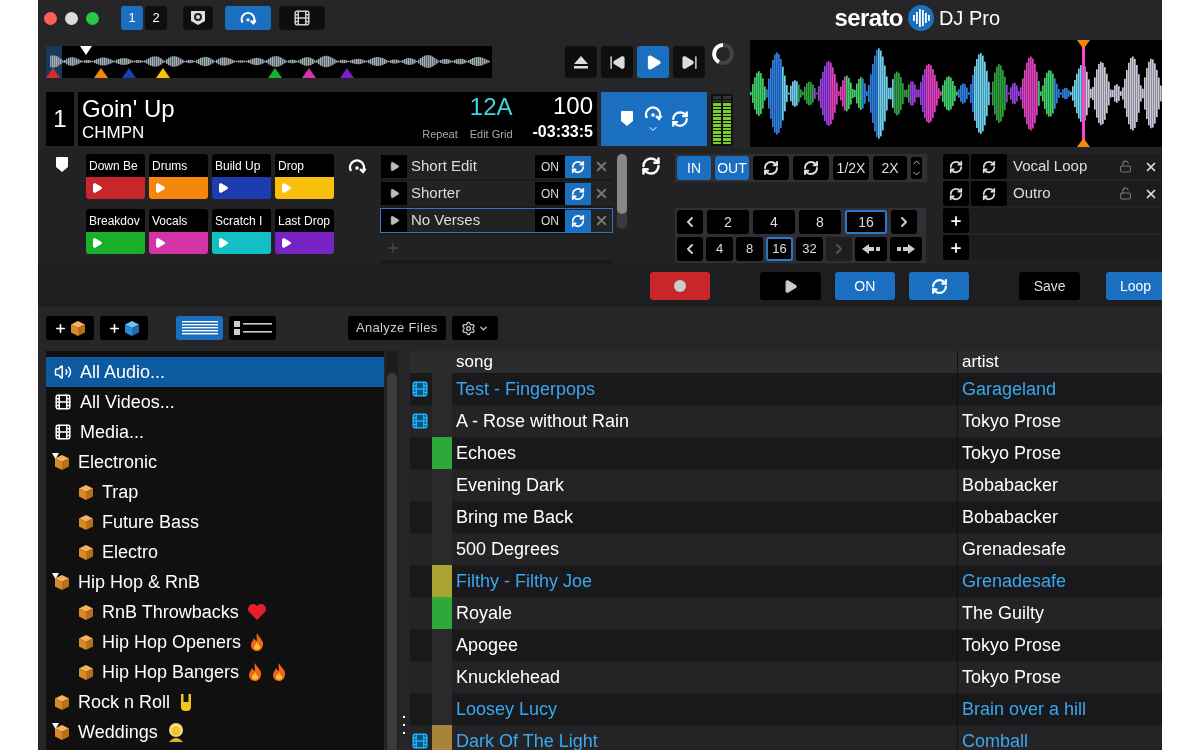  I want to click on jump-back-button, so click(871, 249).